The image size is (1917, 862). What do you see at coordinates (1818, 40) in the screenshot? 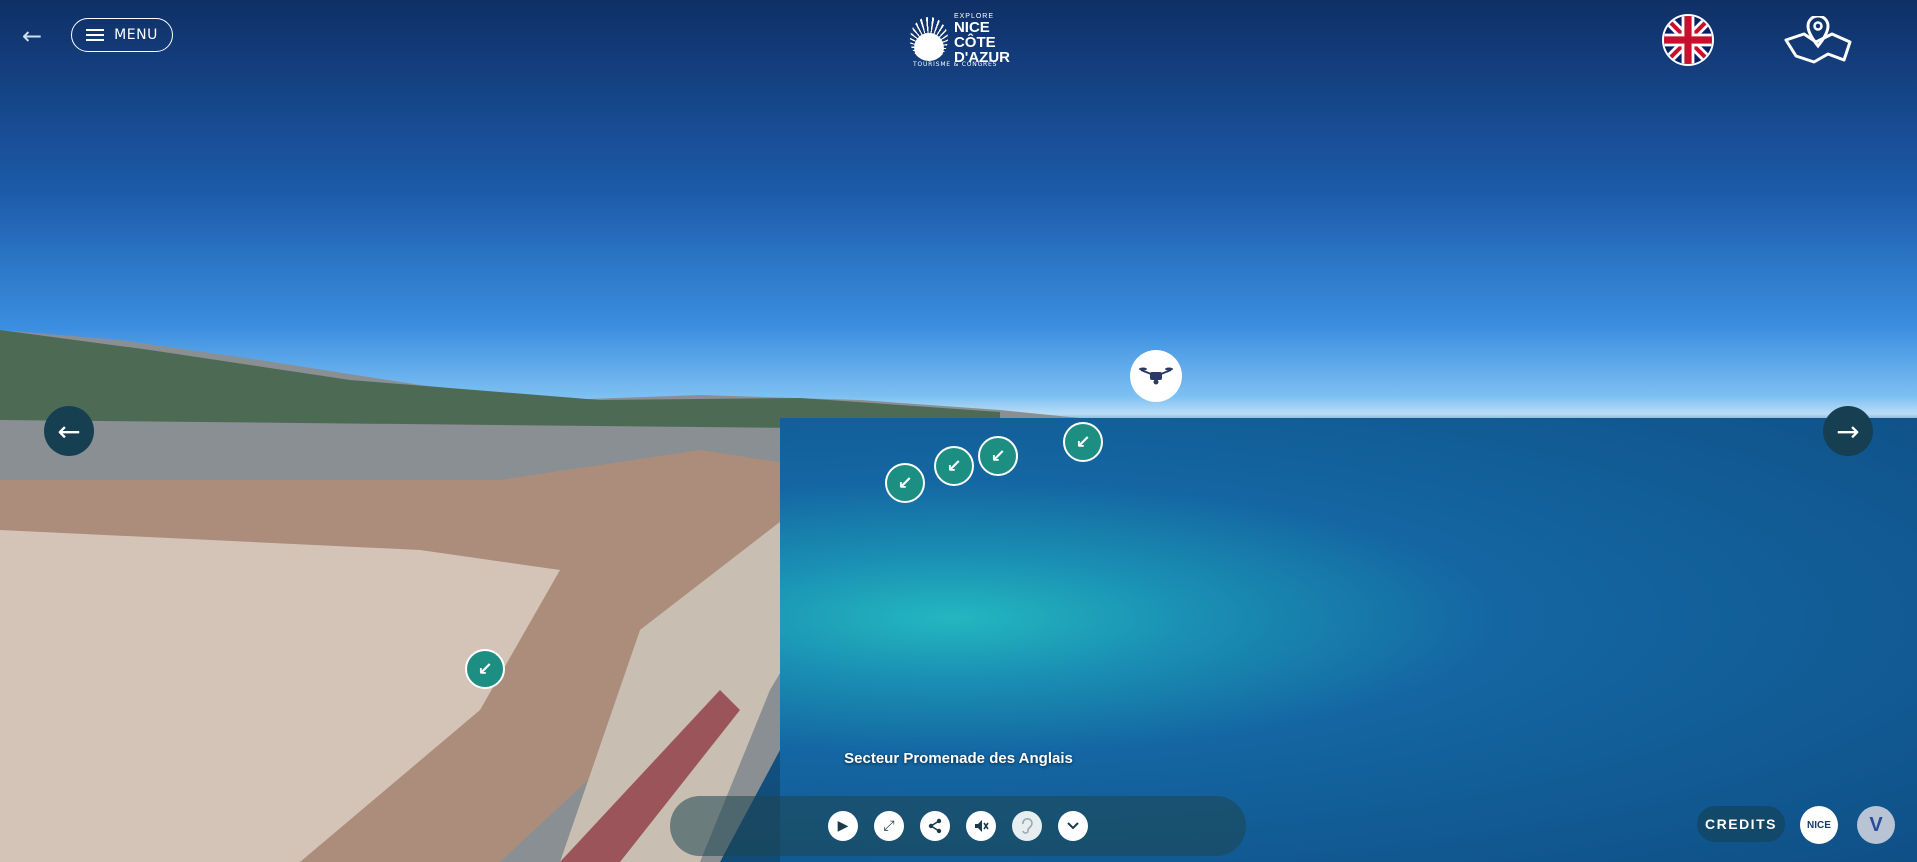
I see `map-pin-icon` at bounding box center [1818, 40].